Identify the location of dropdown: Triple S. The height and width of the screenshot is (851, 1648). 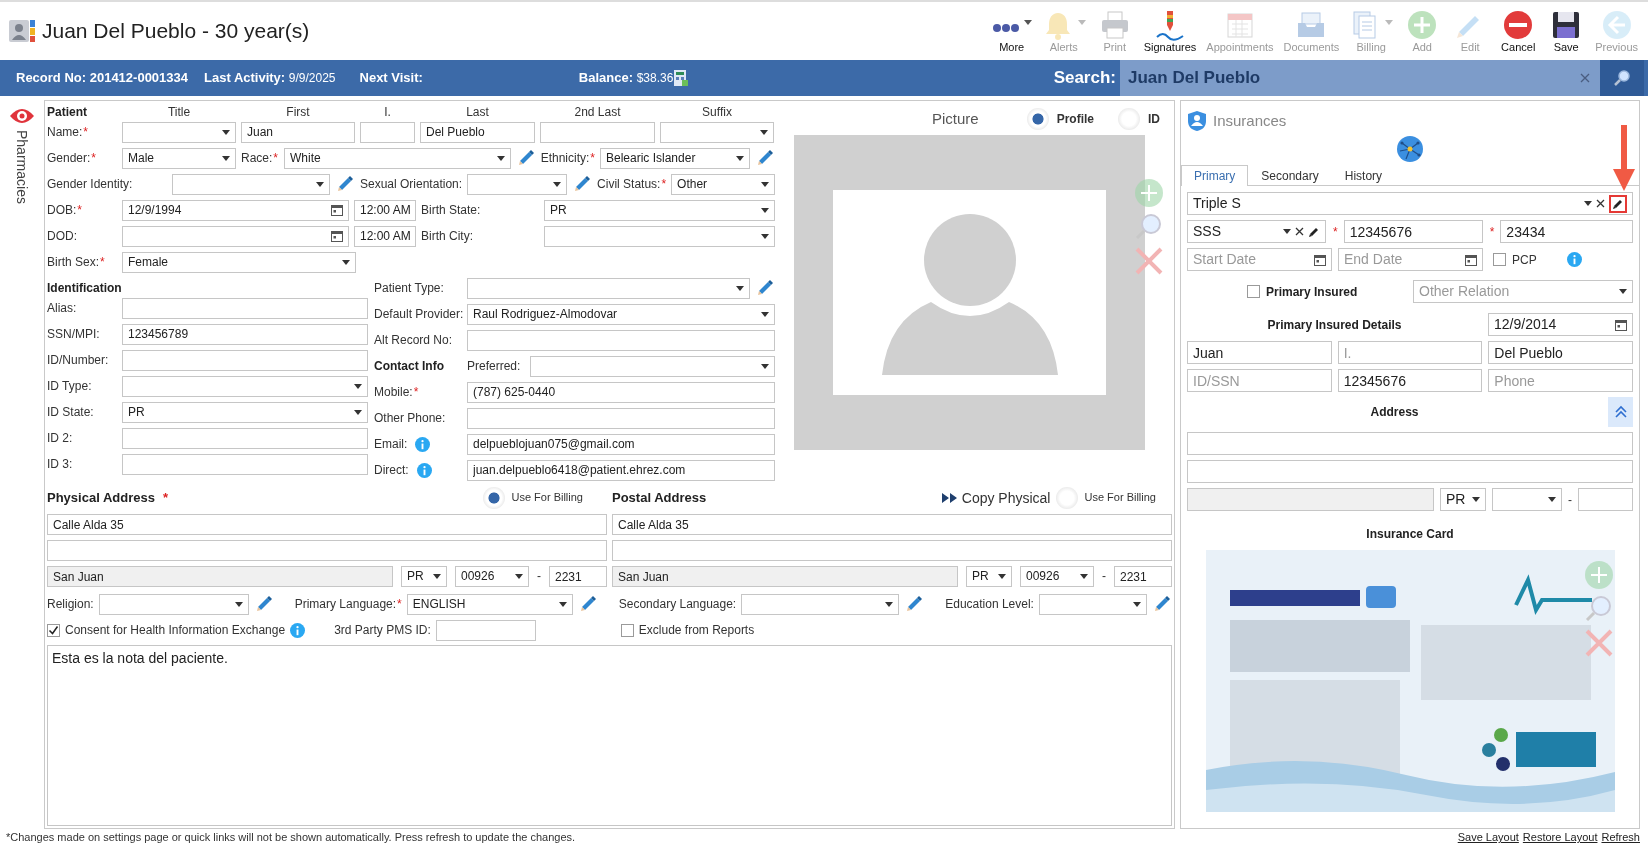
(1410, 204).